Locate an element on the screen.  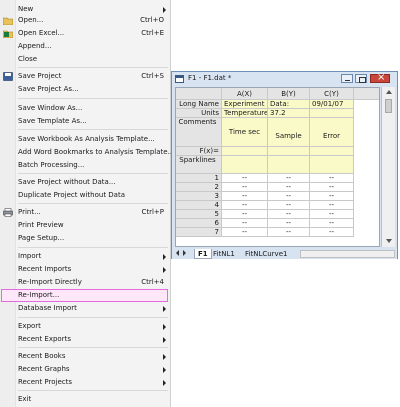
close-button is located at coordinates (380, 77).